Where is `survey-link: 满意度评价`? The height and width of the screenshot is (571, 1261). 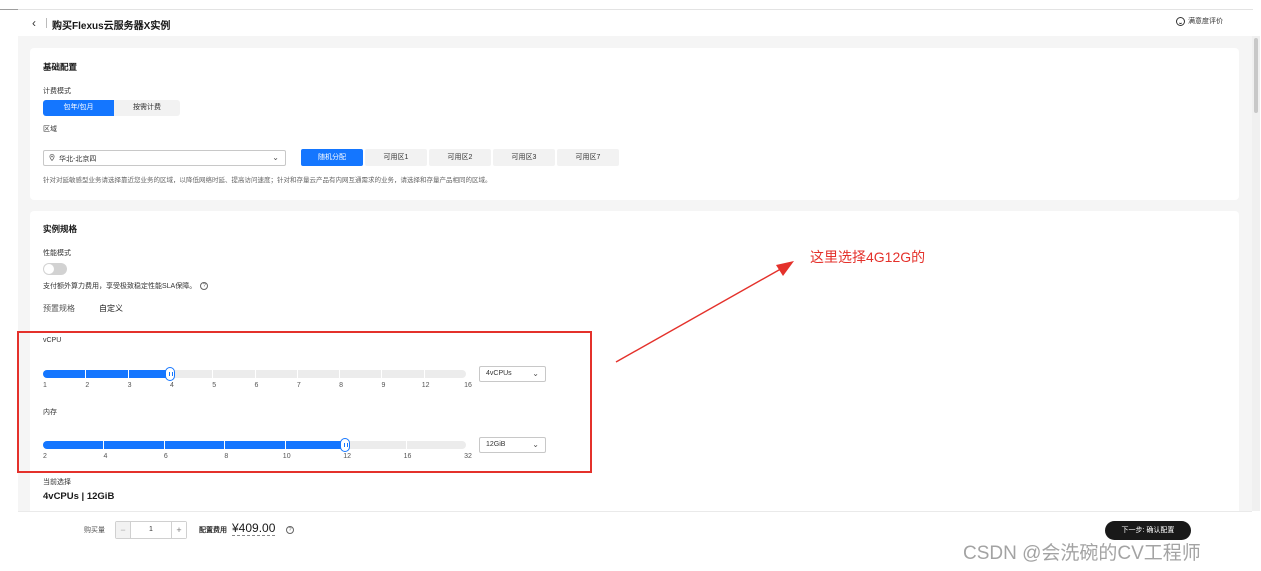 survey-link: 满意度评价 is located at coordinates (1199, 21).